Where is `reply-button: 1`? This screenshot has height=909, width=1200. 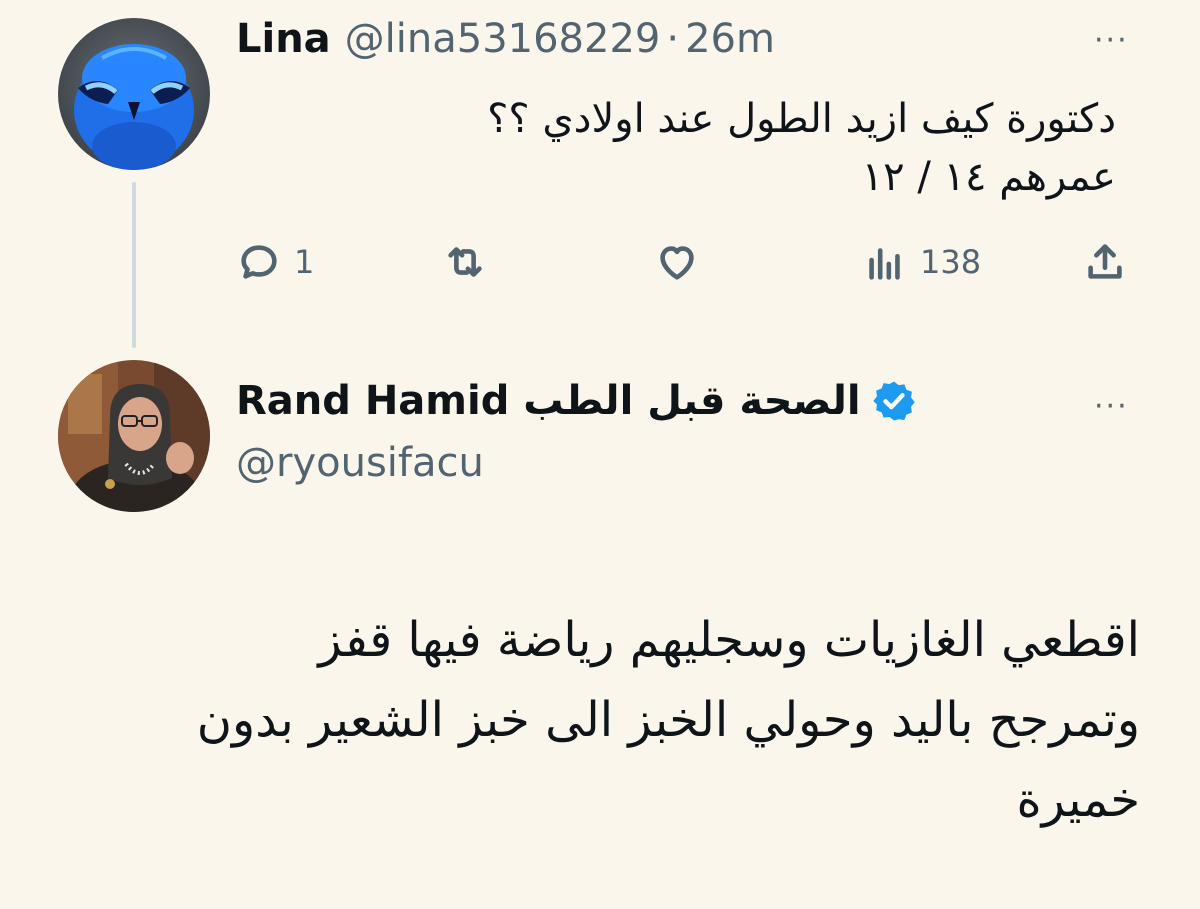 reply-button: 1 is located at coordinates (275, 262).